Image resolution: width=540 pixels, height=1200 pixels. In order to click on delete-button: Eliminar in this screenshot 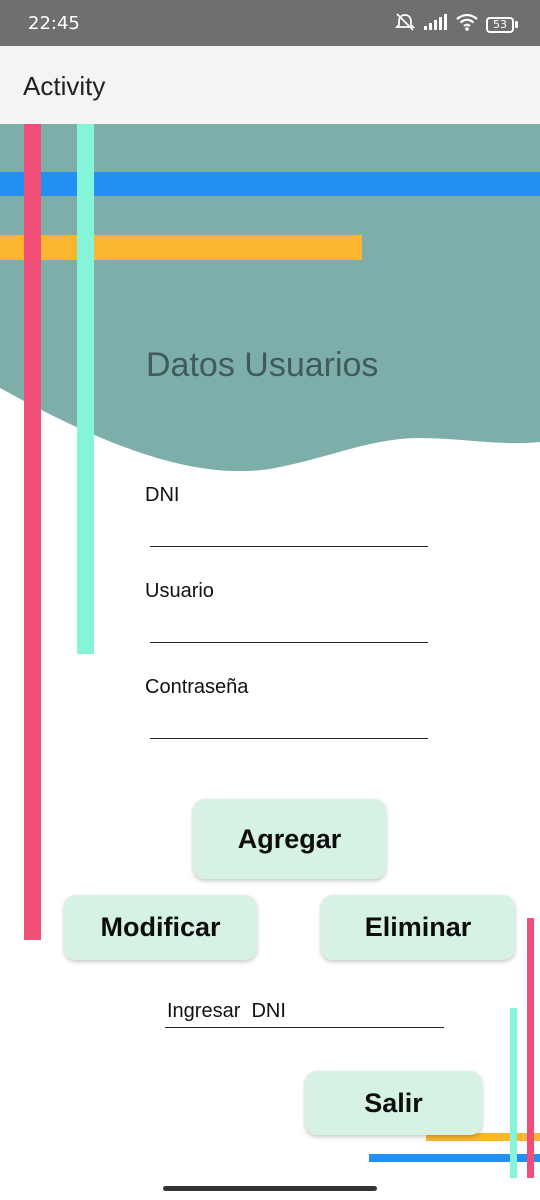, I will do `click(418, 927)`.